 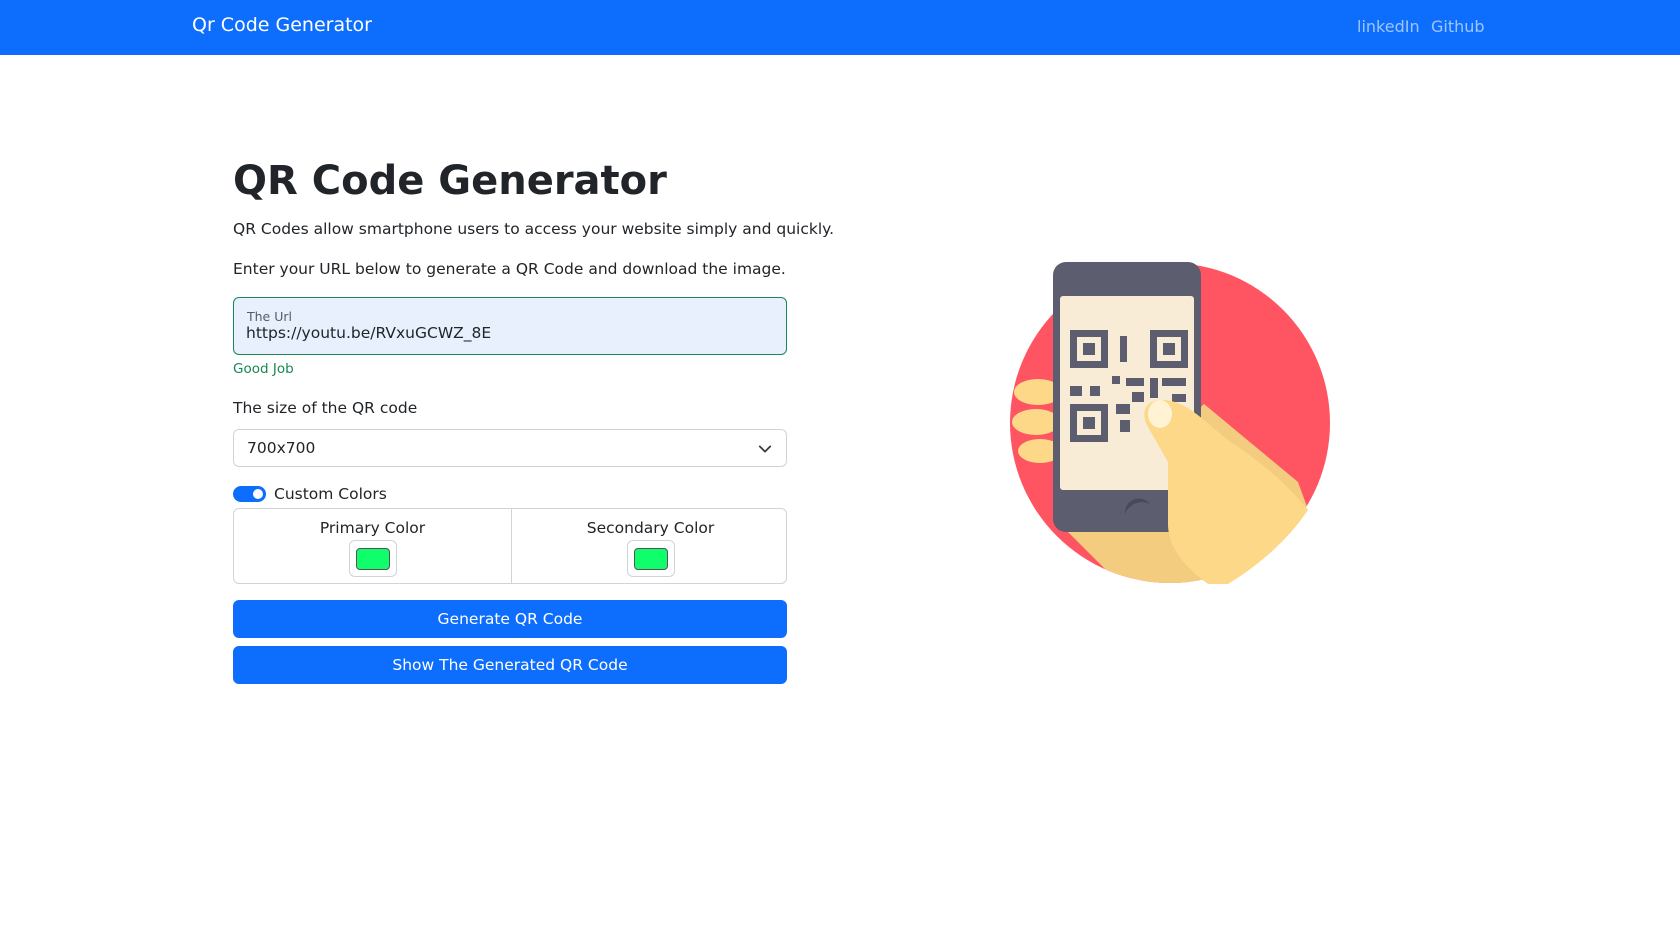 I want to click on secondary-color-label: Secondary Color, so click(x=650, y=528).